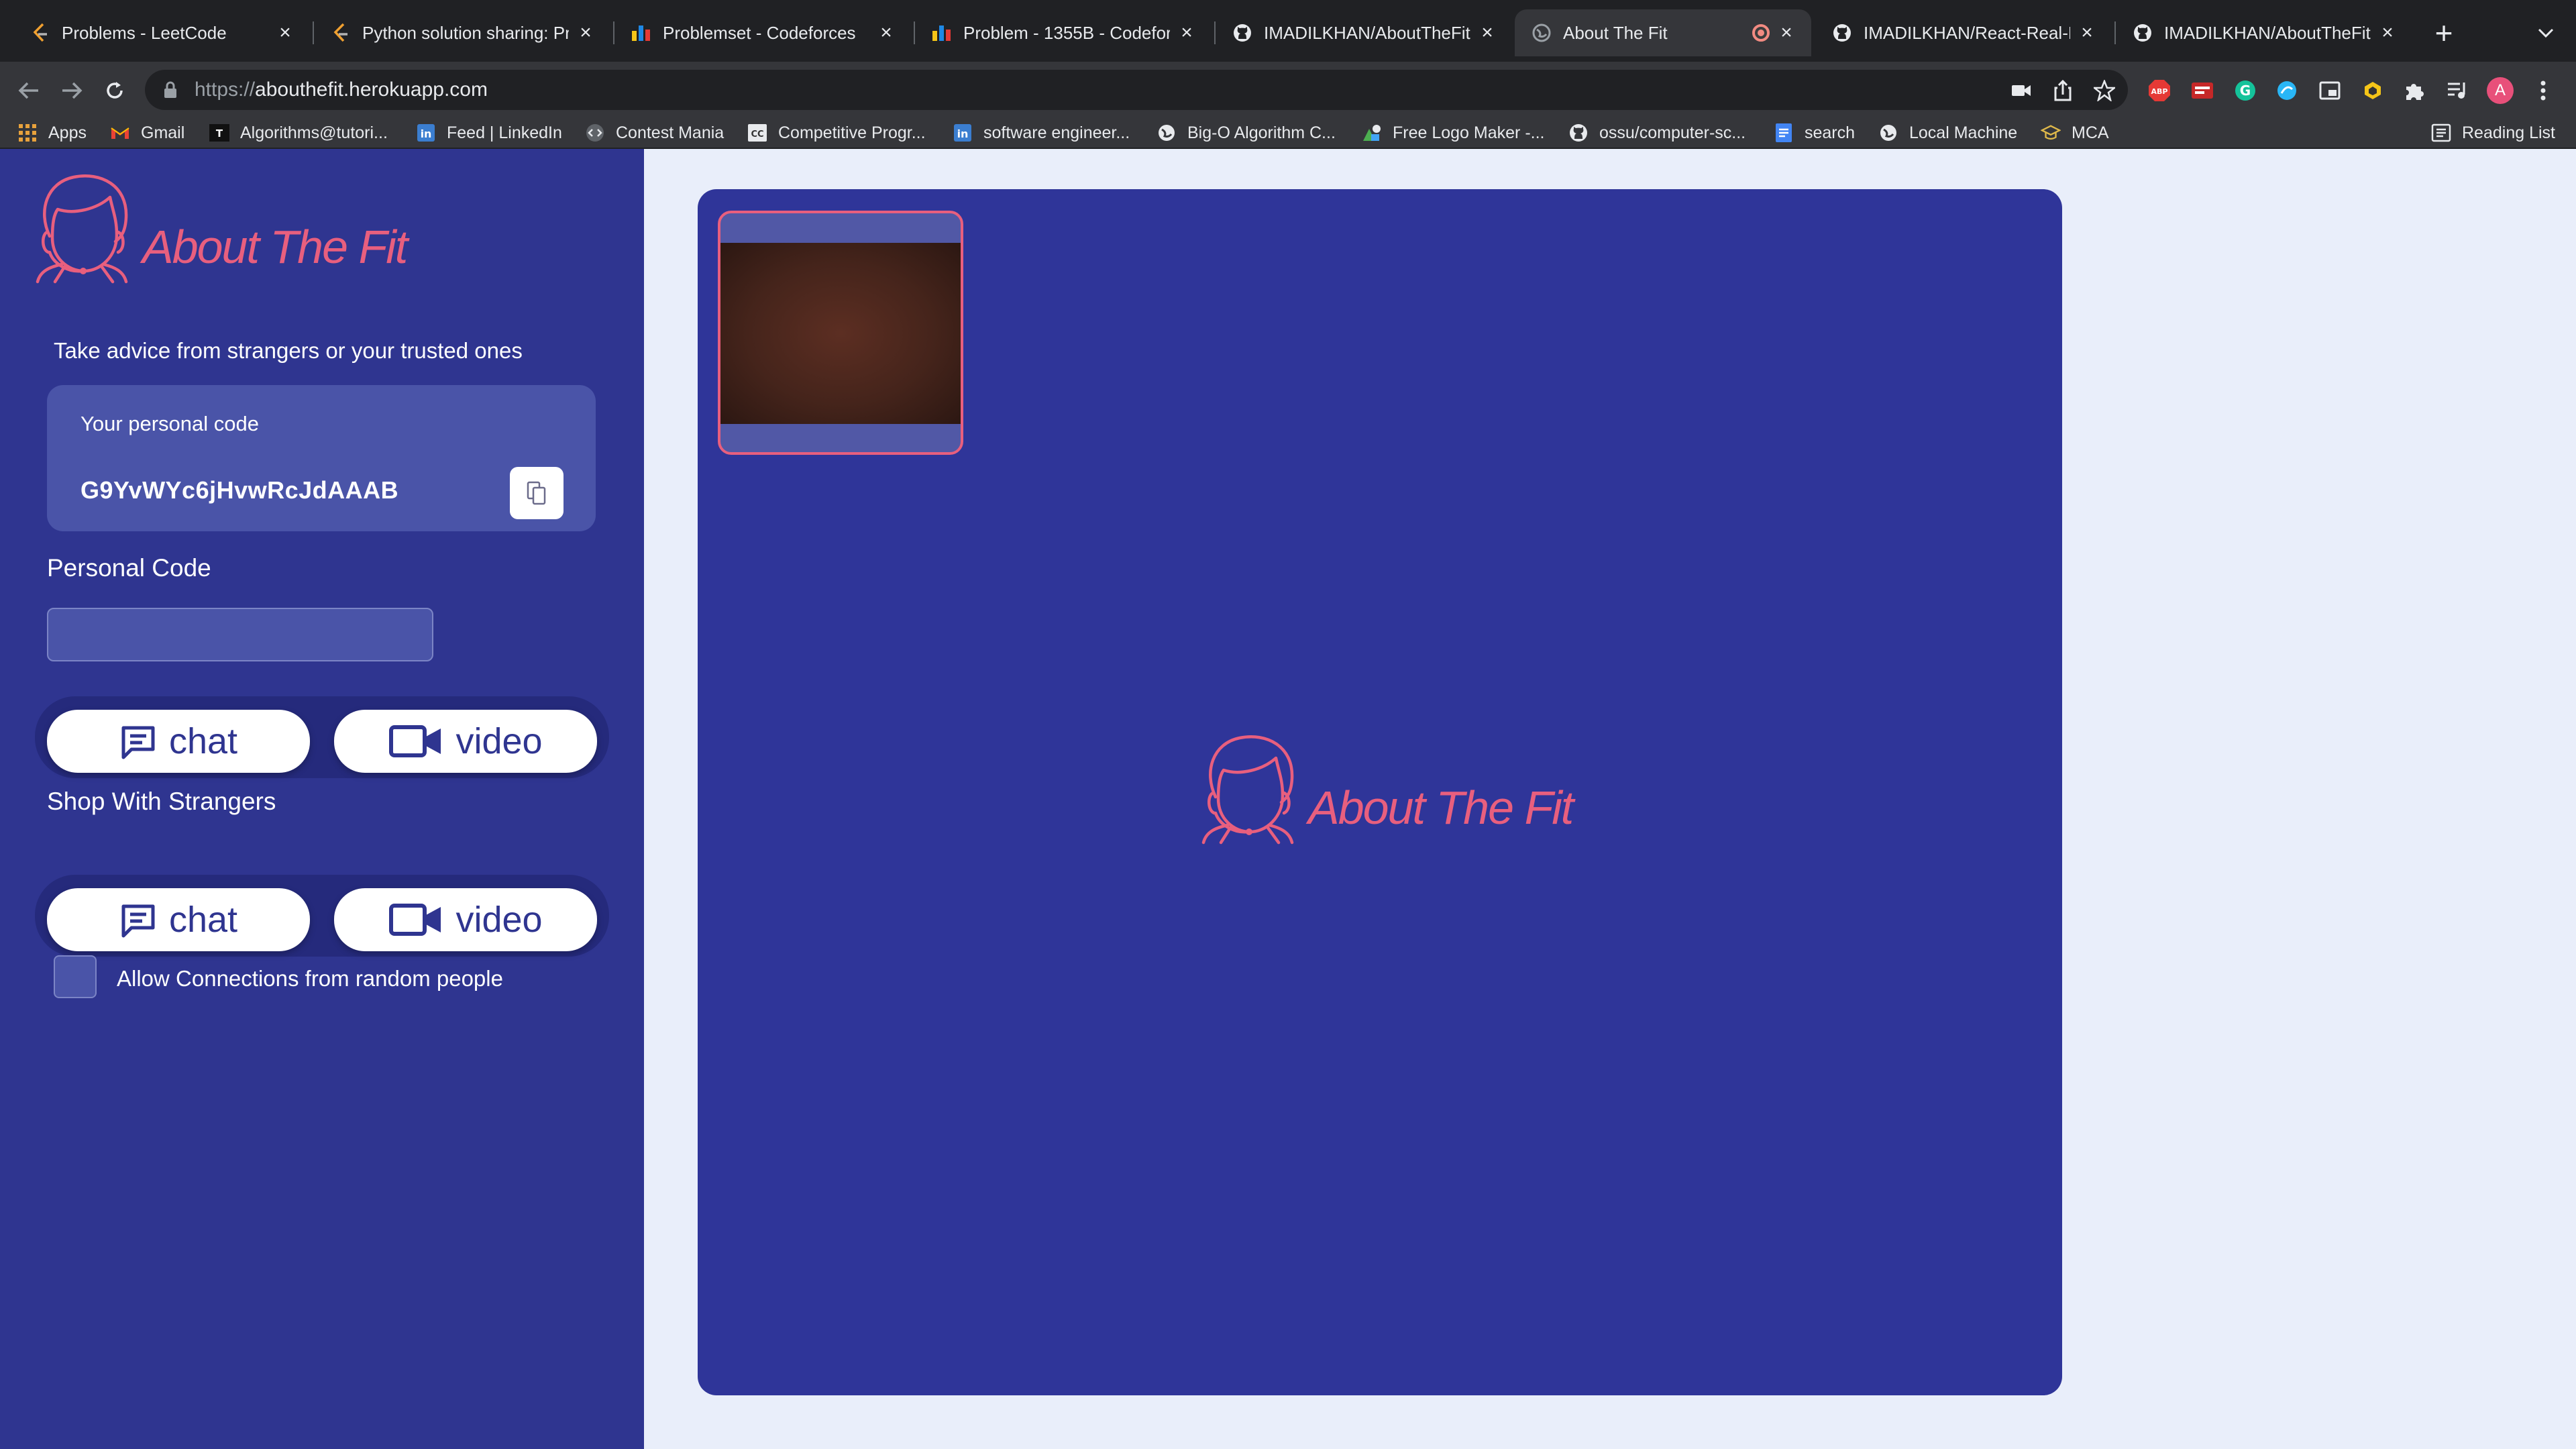 The width and height of the screenshot is (2576, 1449). I want to click on reading-list-button: Reading List, so click(2493, 133).